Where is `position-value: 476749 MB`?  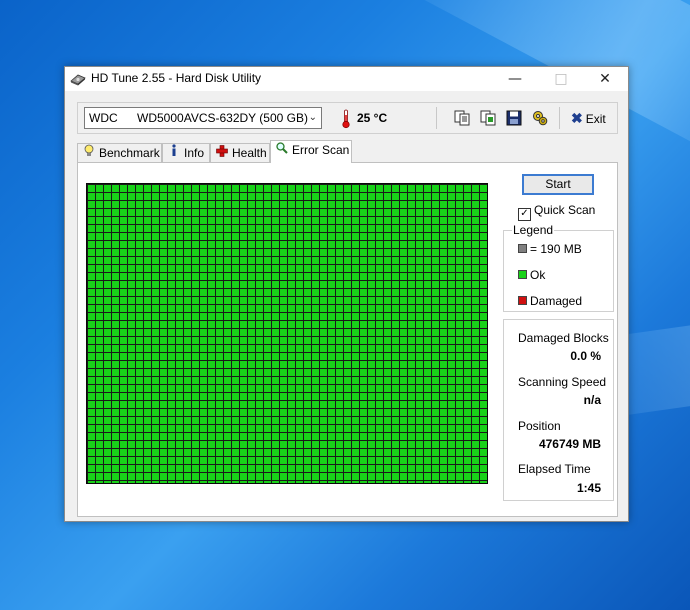 position-value: 476749 MB is located at coordinates (569, 444).